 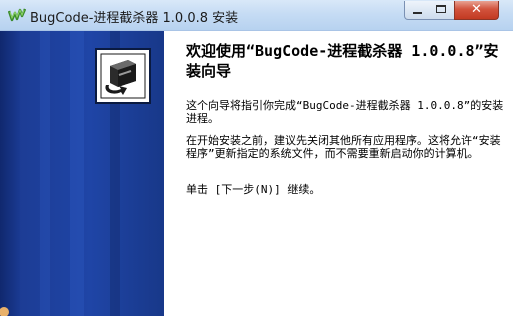 What do you see at coordinates (123, 76) in the screenshot?
I see `installer-logo-icon` at bounding box center [123, 76].